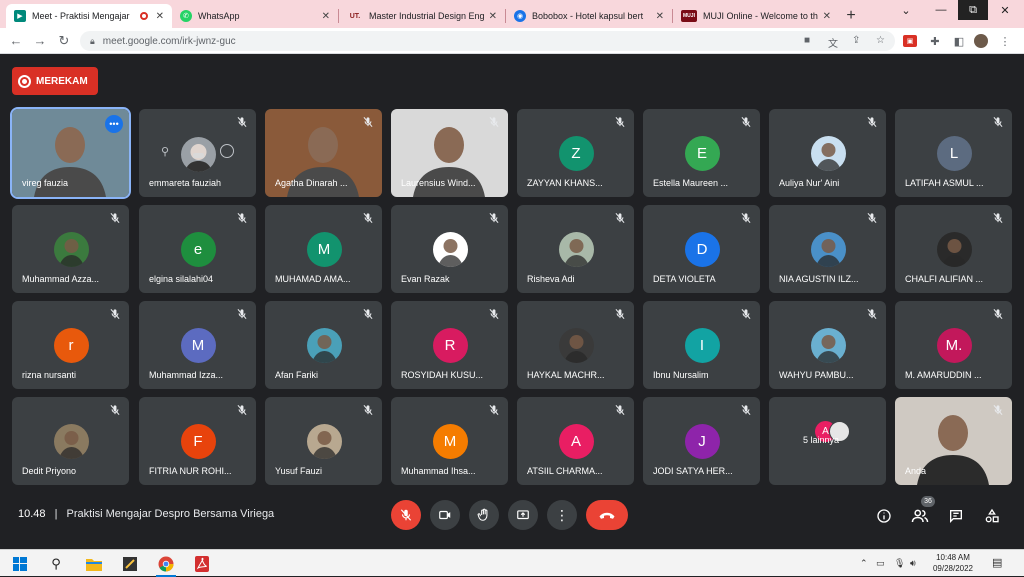  I want to click on muji-favicon-icon: MUJI, so click(689, 16).